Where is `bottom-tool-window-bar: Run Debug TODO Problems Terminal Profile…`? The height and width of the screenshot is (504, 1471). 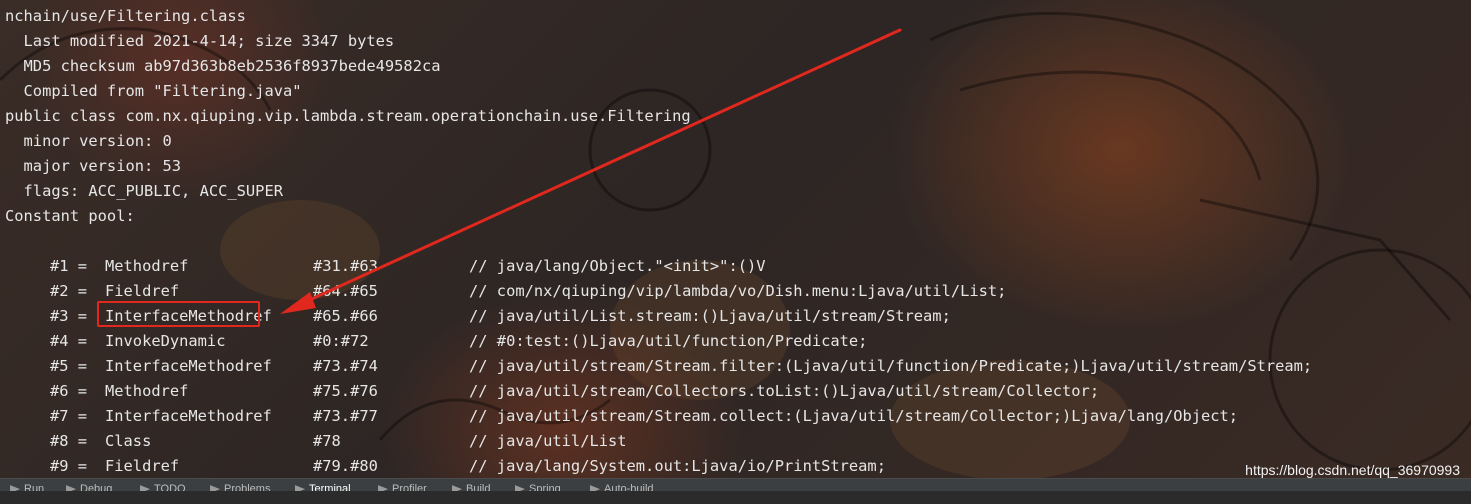 bottom-tool-window-bar: Run Debug TODO Problems Terminal Profile… is located at coordinates (735, 484).